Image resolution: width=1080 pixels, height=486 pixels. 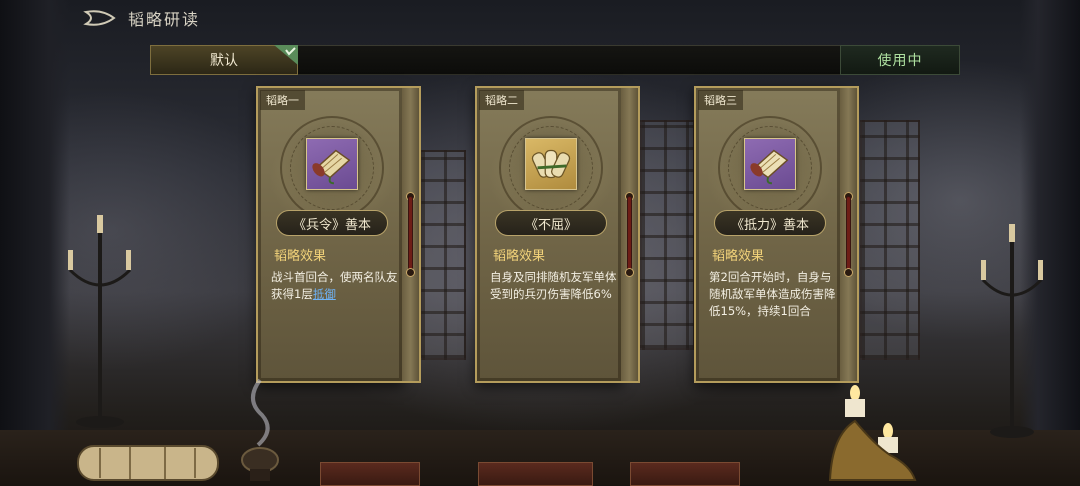 I want to click on item-name: 《不屈》, so click(x=550, y=225).